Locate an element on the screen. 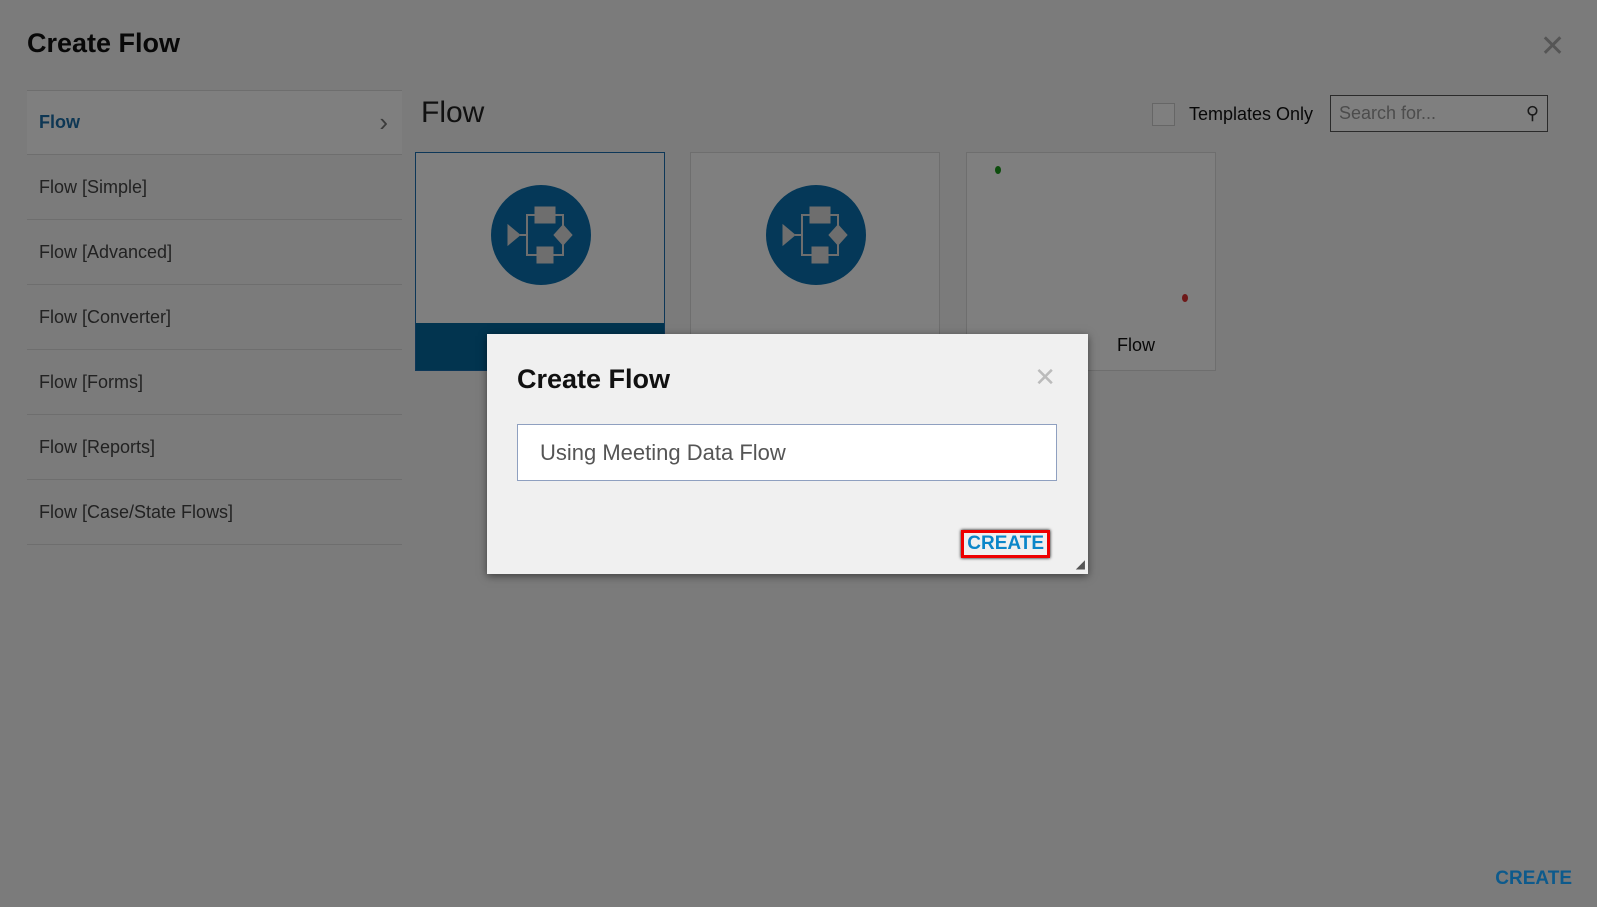  dialog-create-button: CREATE is located at coordinates (1005, 544).